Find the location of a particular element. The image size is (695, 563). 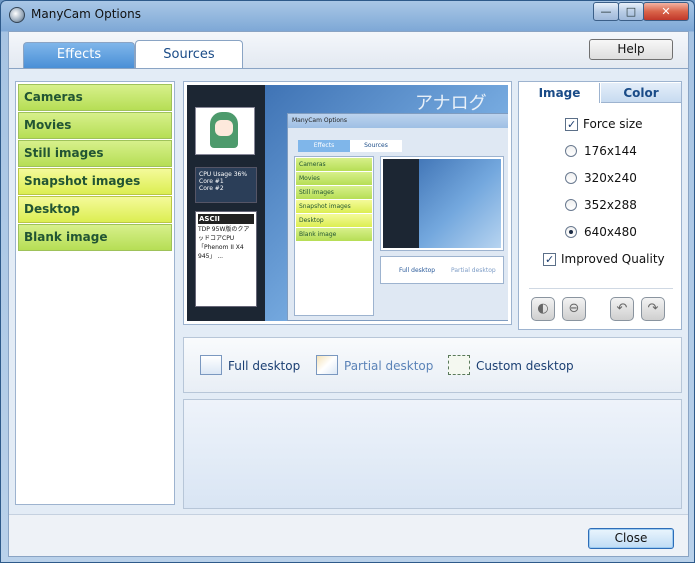

rotate-left-icon: ↶ is located at coordinates (622, 309).